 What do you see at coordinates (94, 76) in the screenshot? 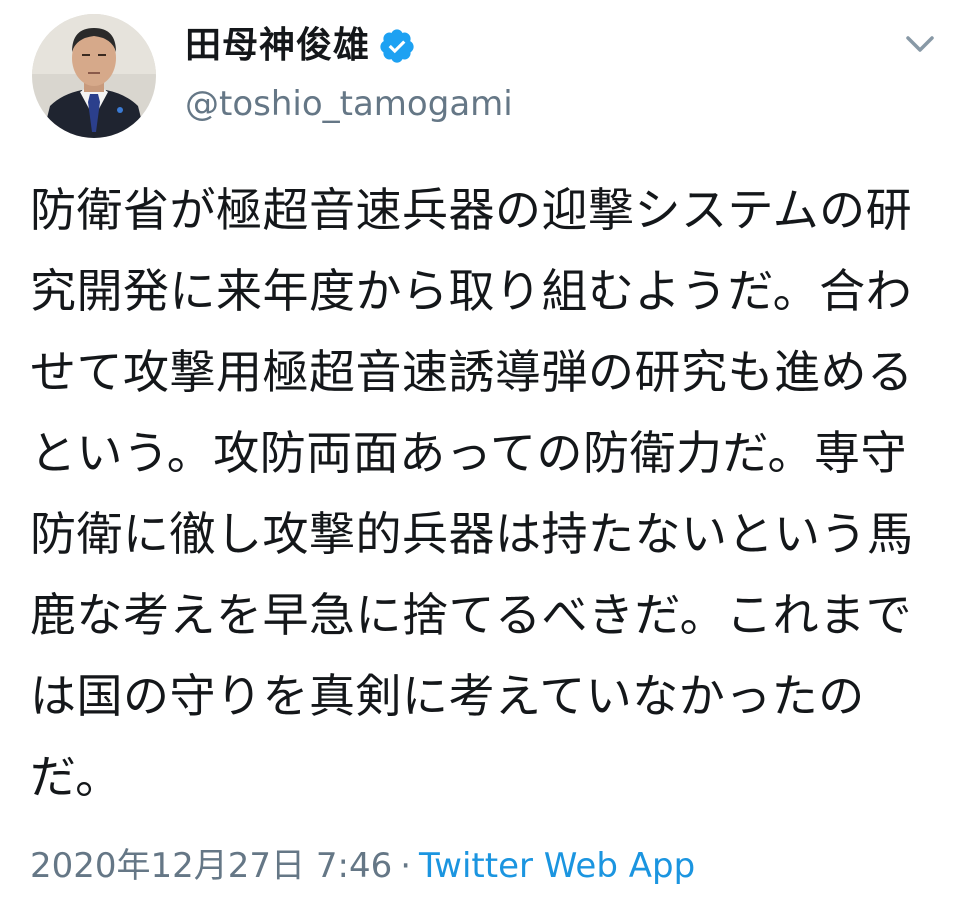
I see `avatar` at bounding box center [94, 76].